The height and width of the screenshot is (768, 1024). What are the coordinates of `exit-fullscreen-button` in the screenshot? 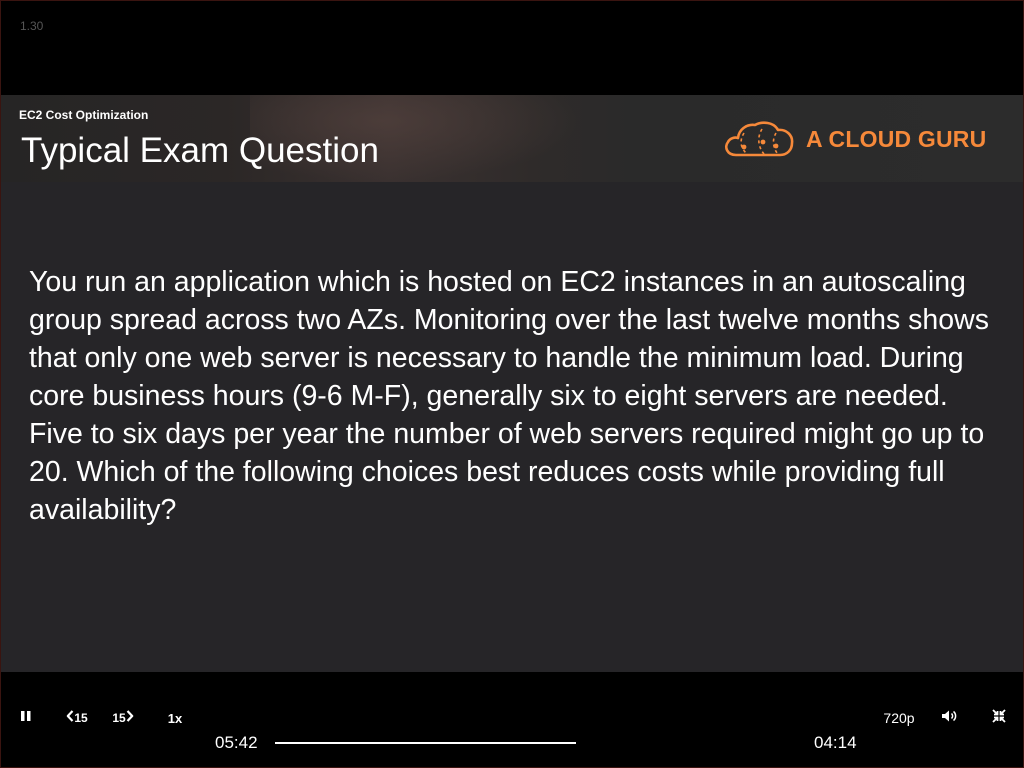 It's located at (999, 718).